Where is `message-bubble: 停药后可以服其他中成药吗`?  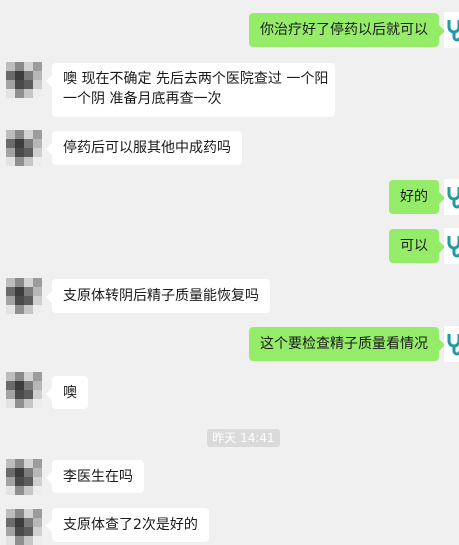
message-bubble: 停药后可以服其他中成药吗 is located at coordinates (144, 148).